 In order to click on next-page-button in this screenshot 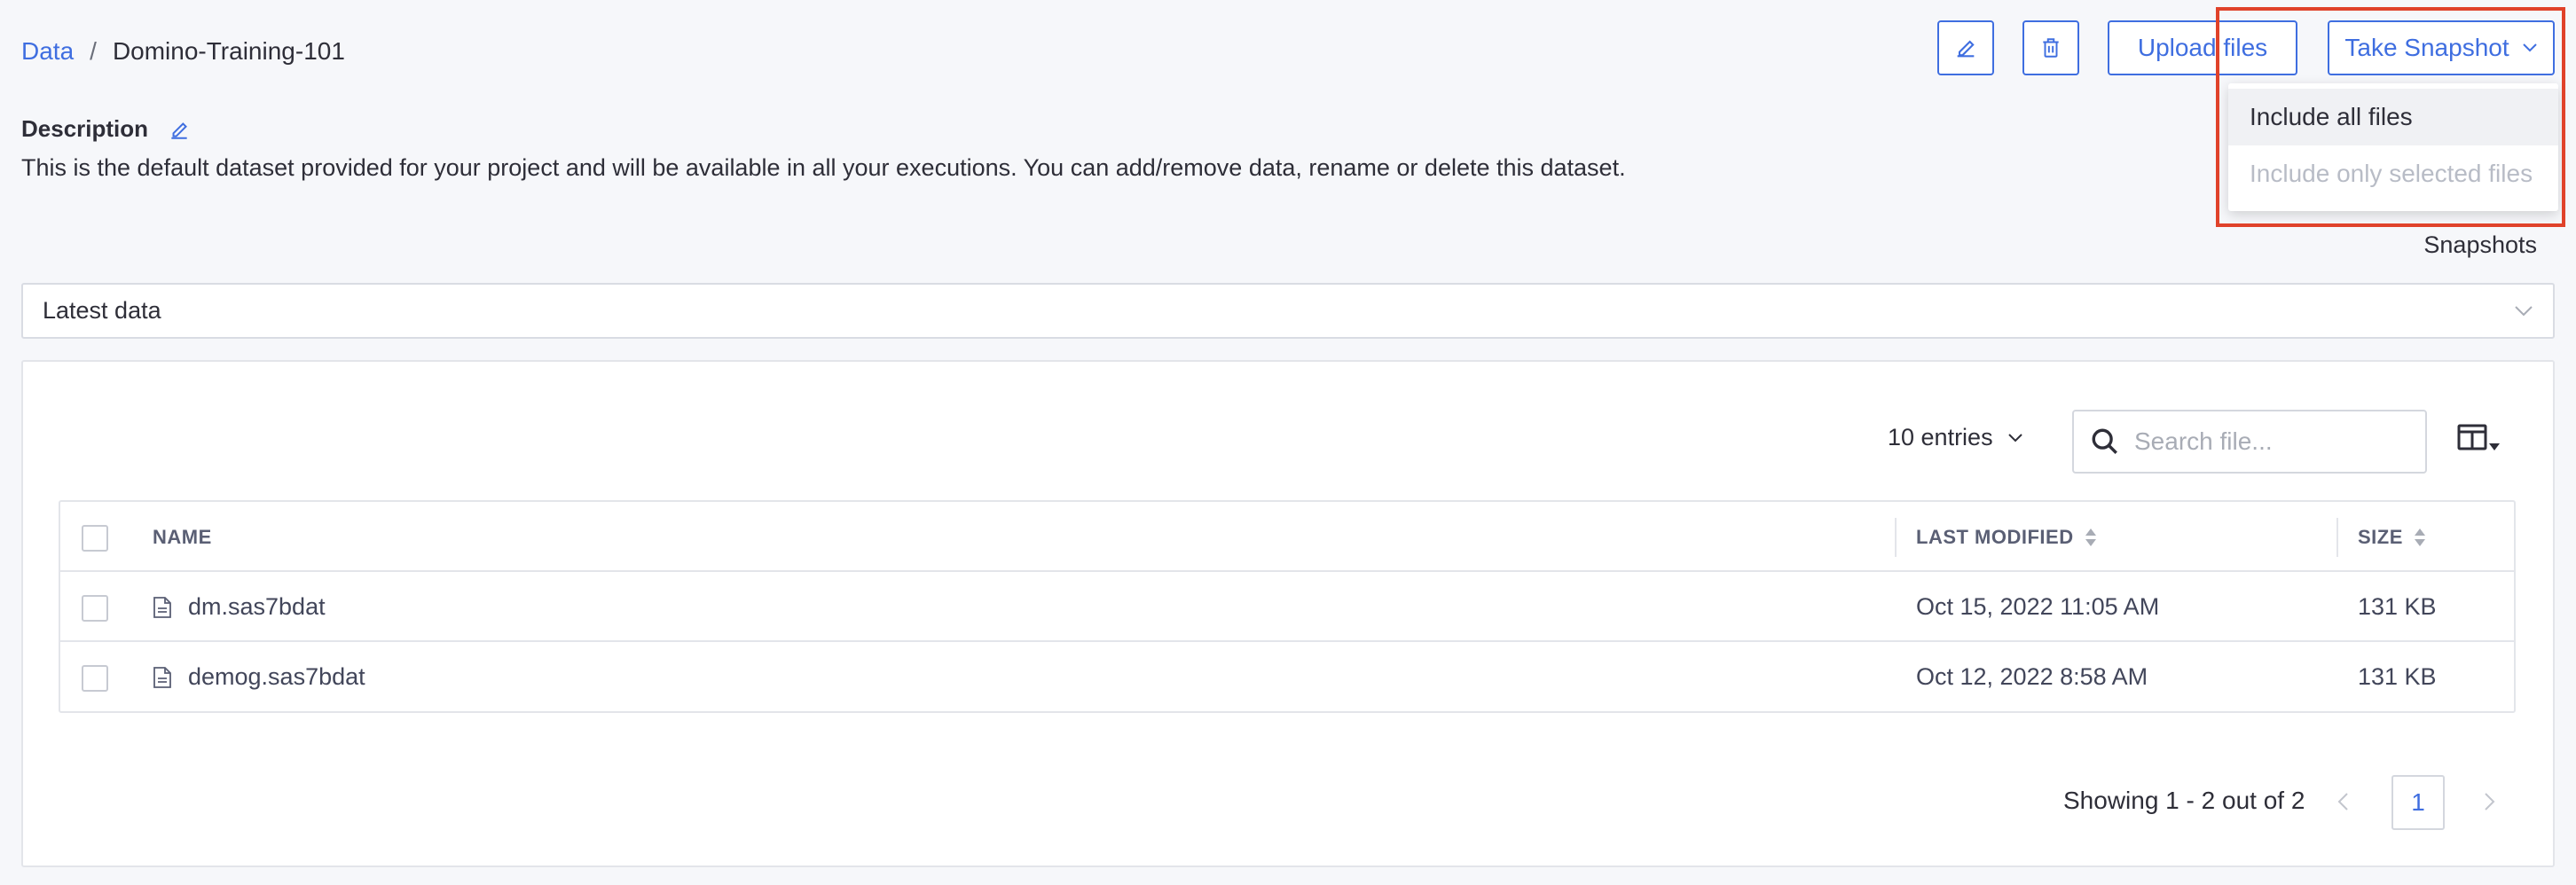, I will do `click(2490, 804)`.